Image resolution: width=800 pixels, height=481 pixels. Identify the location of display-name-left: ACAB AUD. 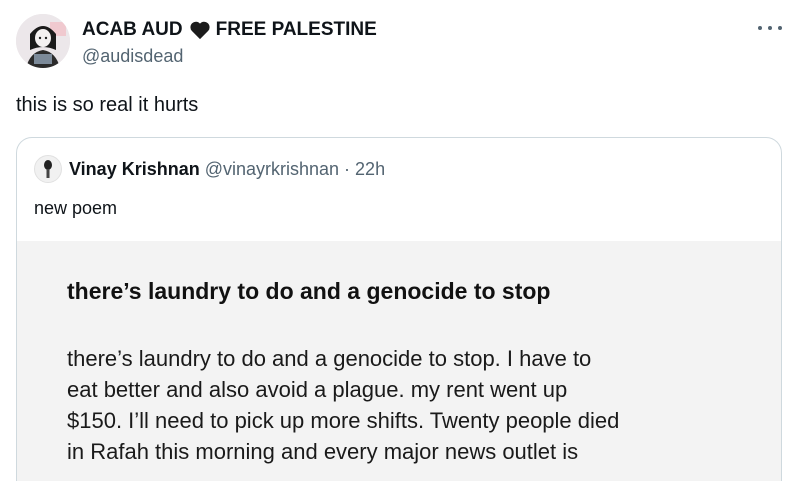
(132, 29).